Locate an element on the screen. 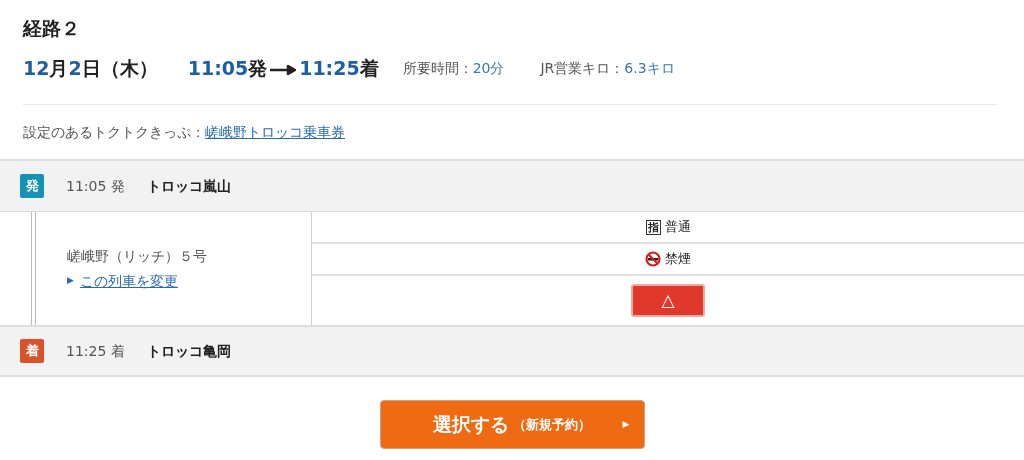  select-button: 選択する （新規予約） ▶ is located at coordinates (512, 424).